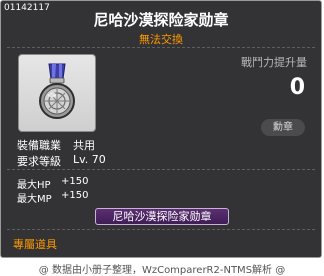  What do you see at coordinates (162, 270) in the screenshot?
I see `footer-credit: @ 数据由小册子整理，WzComparerR2-NTMS解析 @` at bounding box center [162, 270].